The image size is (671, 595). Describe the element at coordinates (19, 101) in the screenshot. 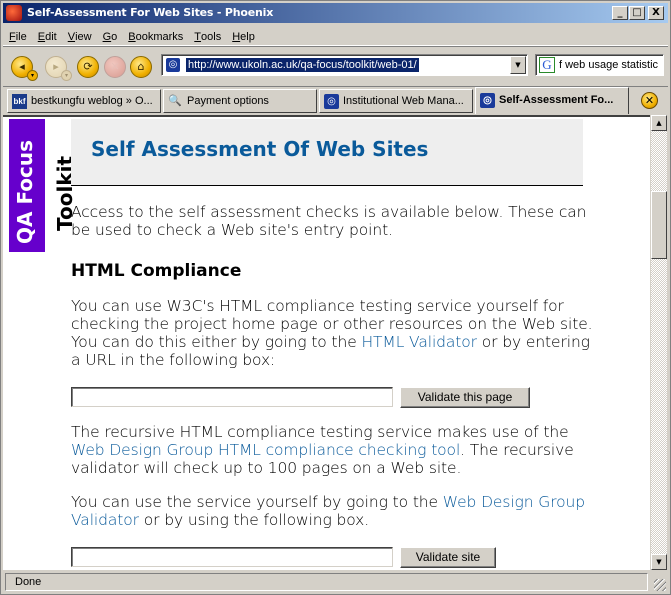

I see `bkf-favicon-icon: bkf` at that location.